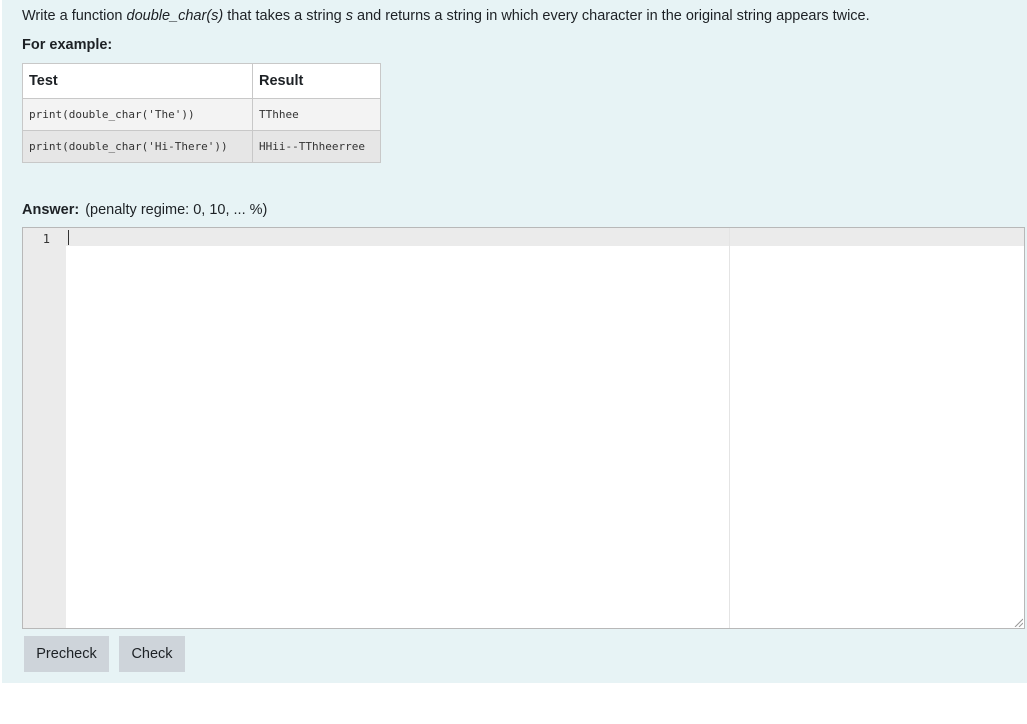  What do you see at coordinates (545, 237) in the screenshot?
I see `active-line-highlight` at bounding box center [545, 237].